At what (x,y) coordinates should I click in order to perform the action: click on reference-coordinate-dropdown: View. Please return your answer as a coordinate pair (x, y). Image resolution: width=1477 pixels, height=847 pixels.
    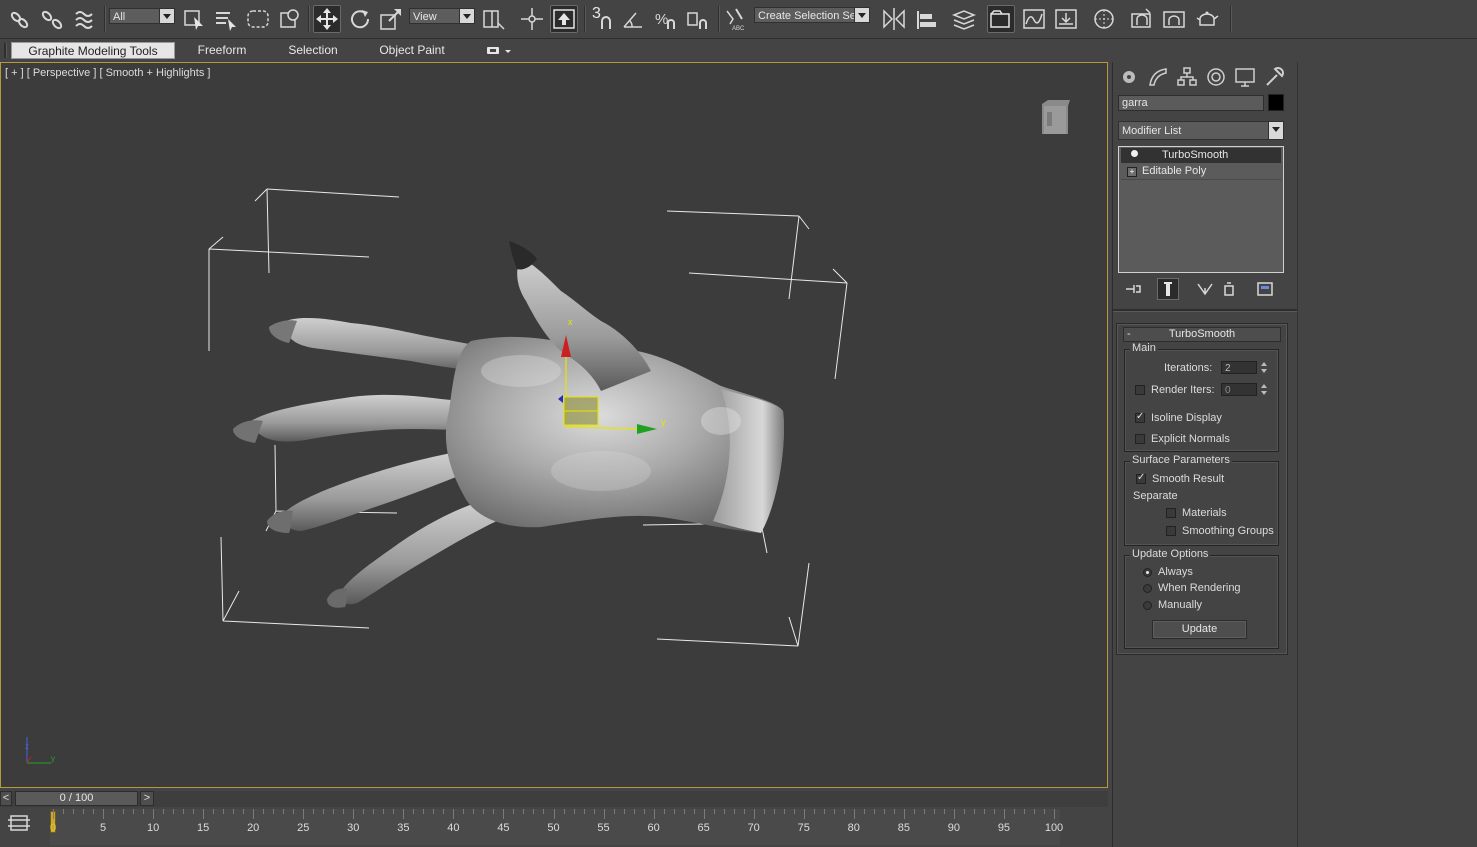
    Looking at the image, I should click on (442, 16).